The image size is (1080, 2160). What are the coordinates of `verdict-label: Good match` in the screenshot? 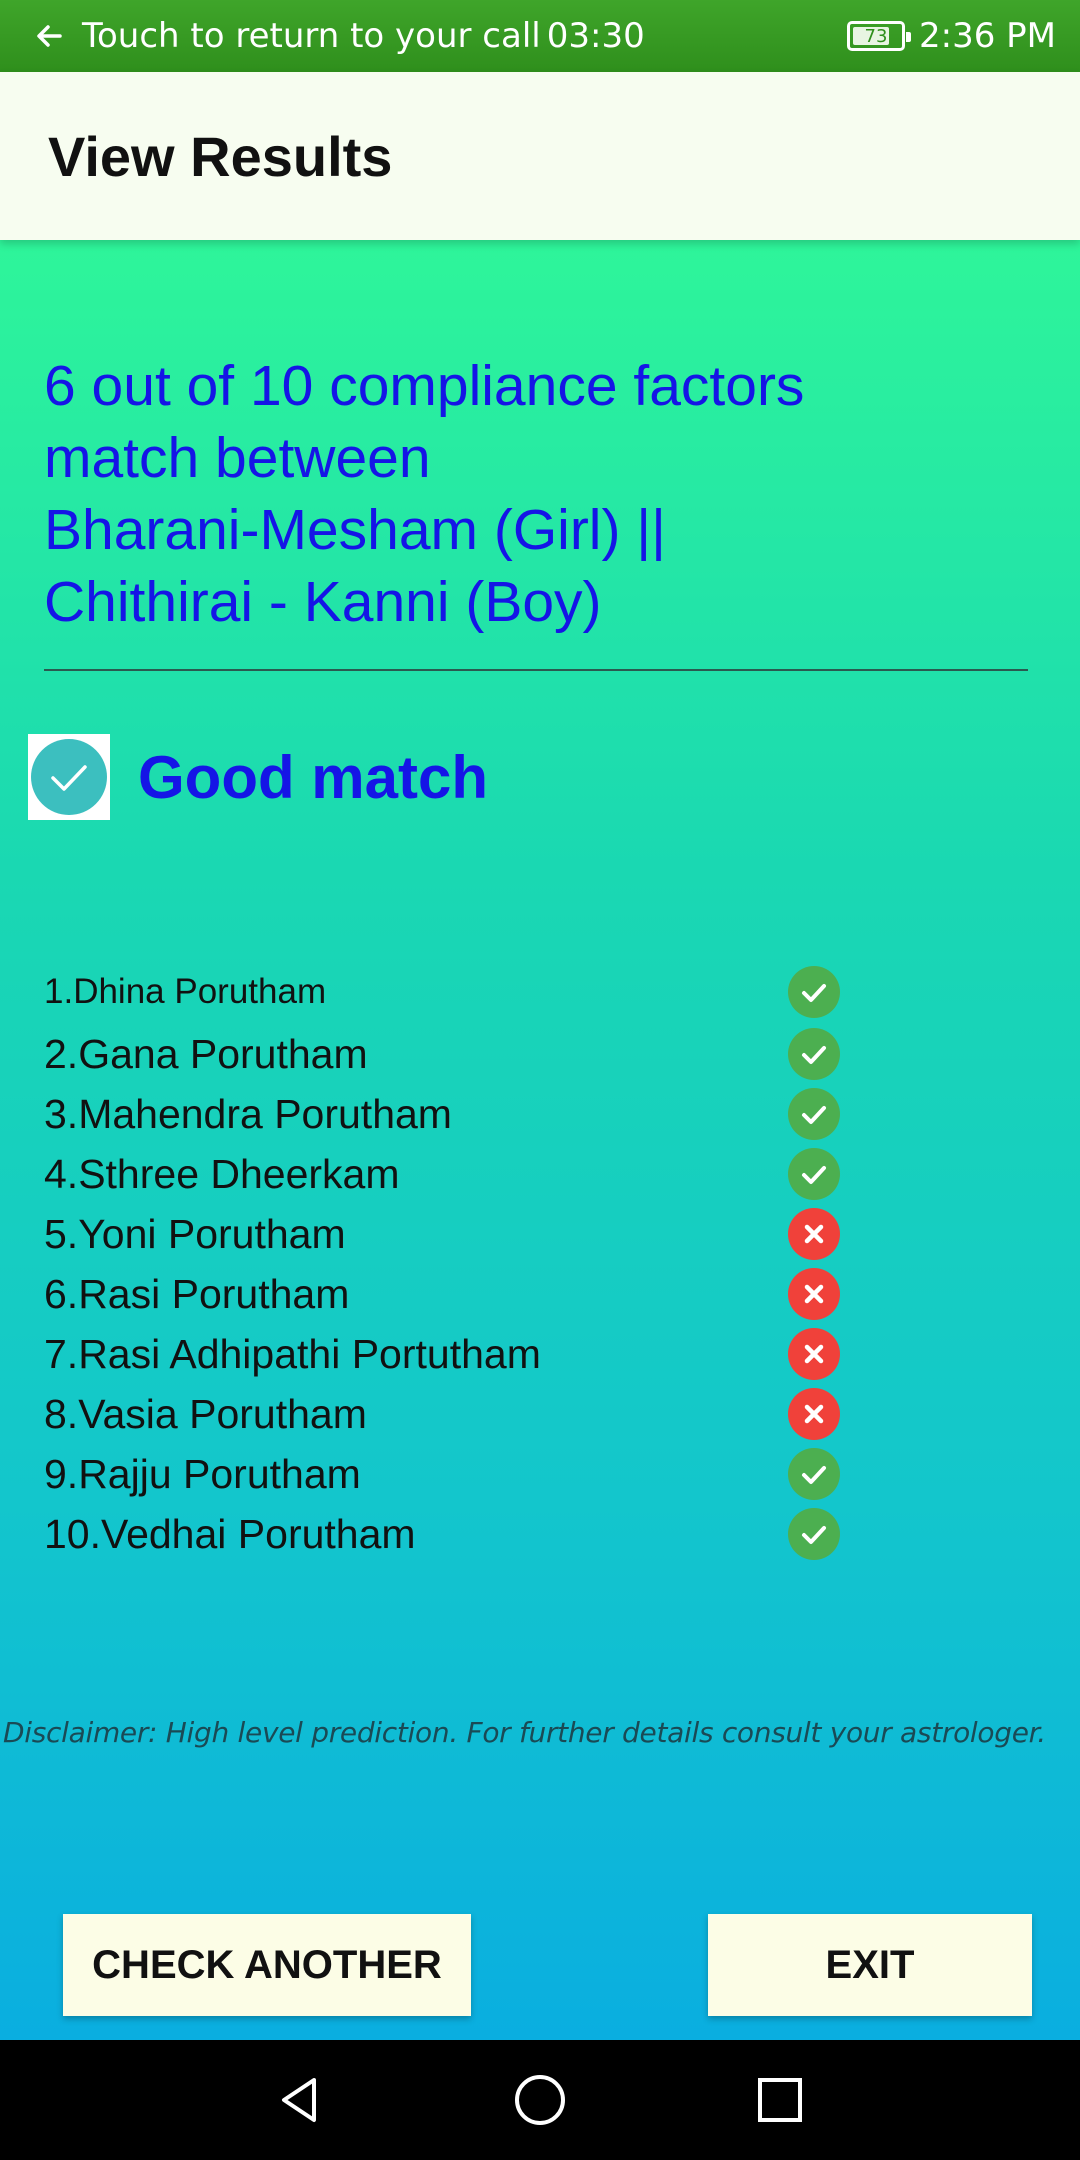 It's located at (313, 777).